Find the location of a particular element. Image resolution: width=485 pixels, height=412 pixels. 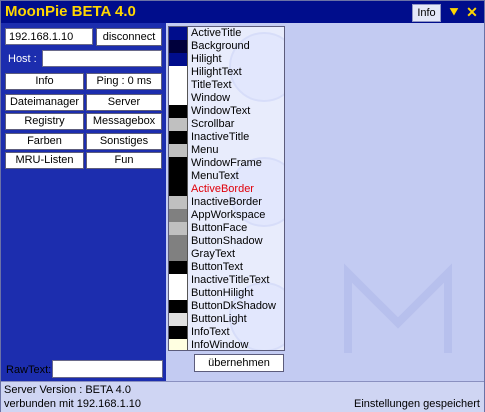

window-title: MoonPie BETA 4.0 is located at coordinates (70, 11).